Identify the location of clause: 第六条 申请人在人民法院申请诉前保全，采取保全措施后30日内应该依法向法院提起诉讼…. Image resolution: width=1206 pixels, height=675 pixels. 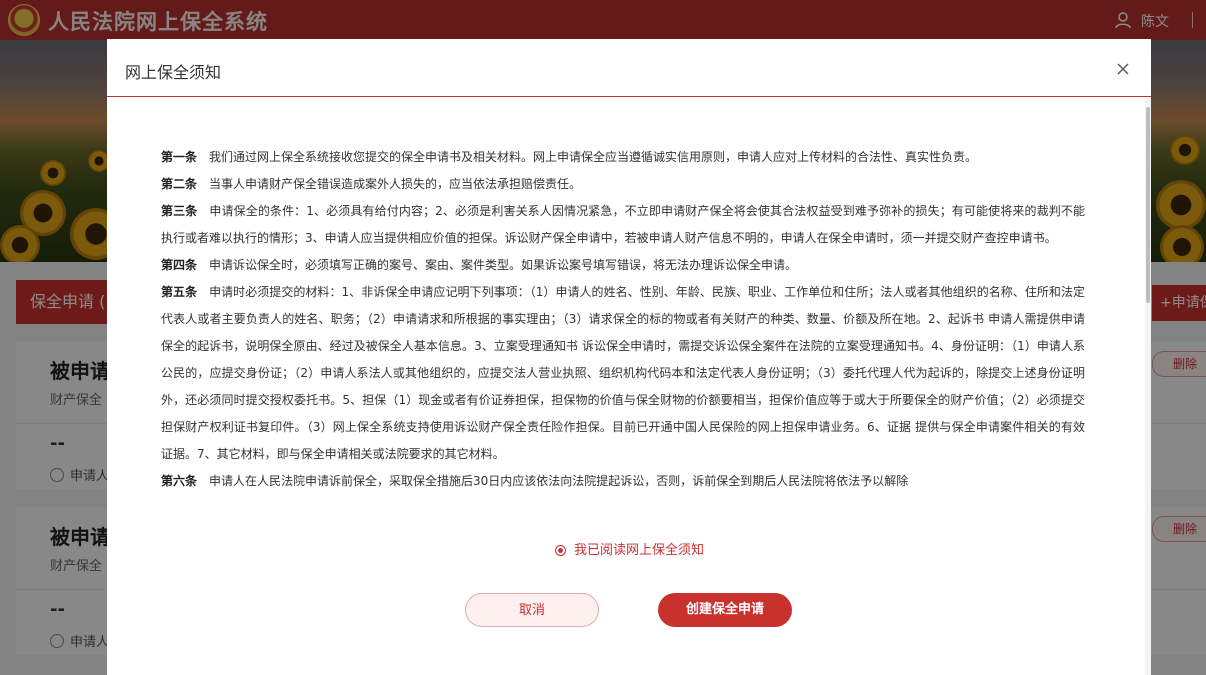
(623, 481).